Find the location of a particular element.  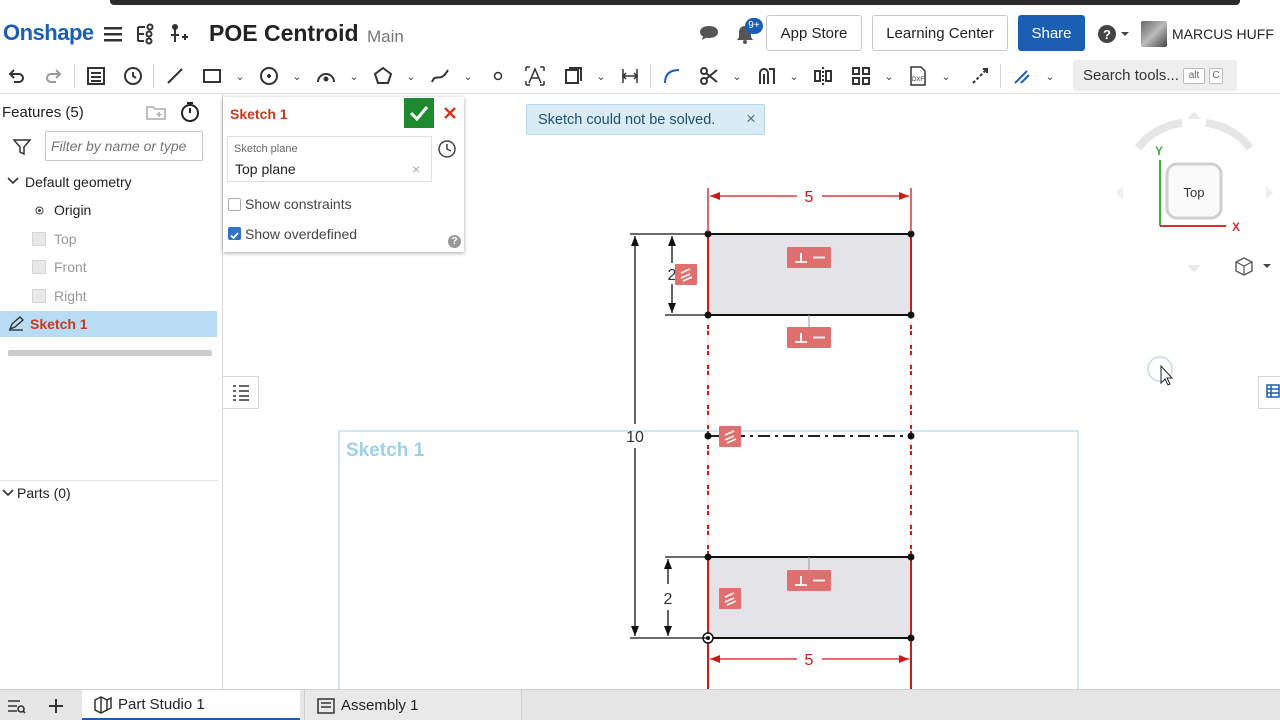

fillet-tool-icon is located at coordinates (672, 76).